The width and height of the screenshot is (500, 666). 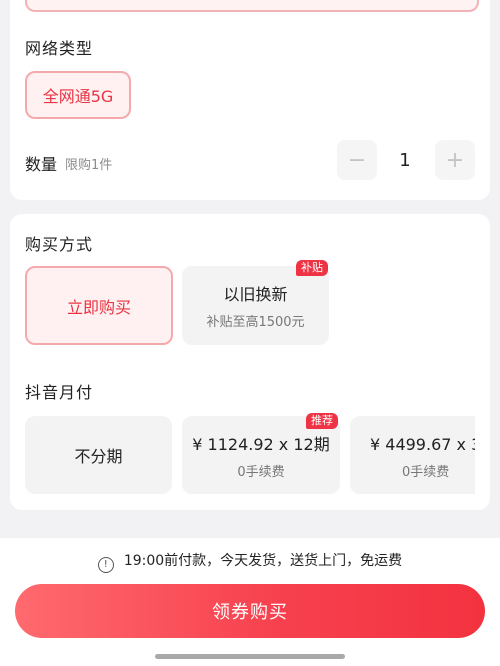 What do you see at coordinates (59, 244) in the screenshot?
I see `purchase-method-title: 购买方式` at bounding box center [59, 244].